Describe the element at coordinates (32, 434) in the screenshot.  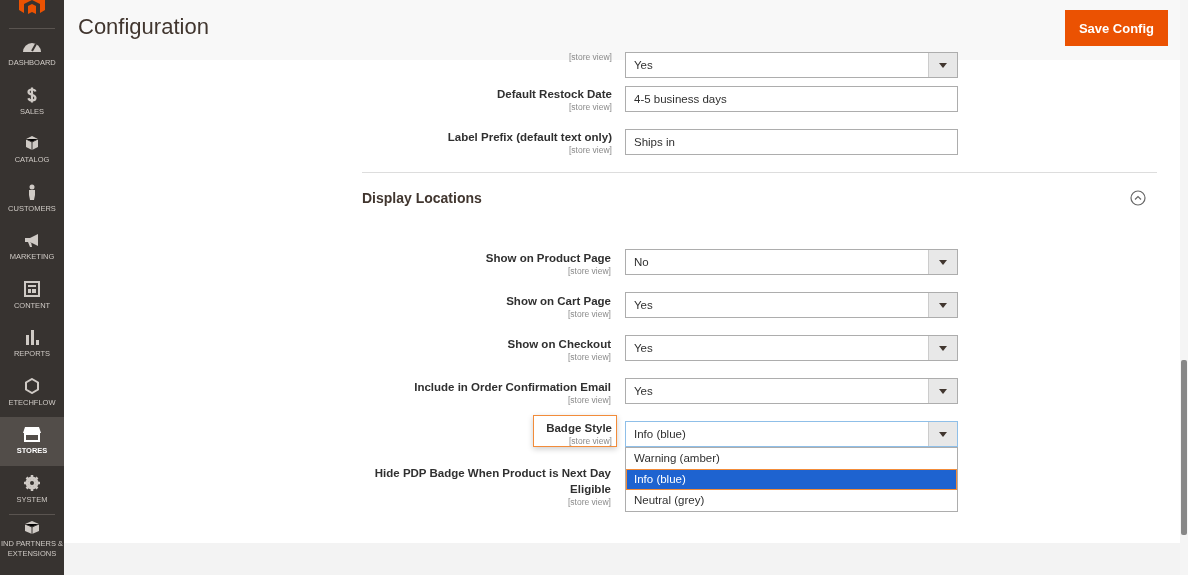
I see `store-icon` at that location.